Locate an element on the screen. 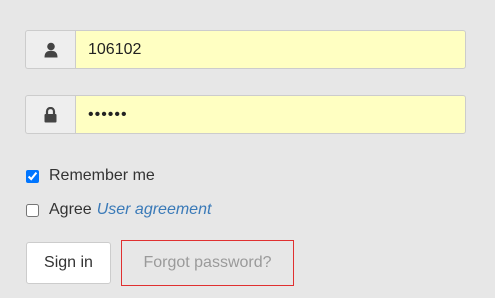 This screenshot has height=298, width=495. agree-row: Agree User agreement is located at coordinates (118, 210).